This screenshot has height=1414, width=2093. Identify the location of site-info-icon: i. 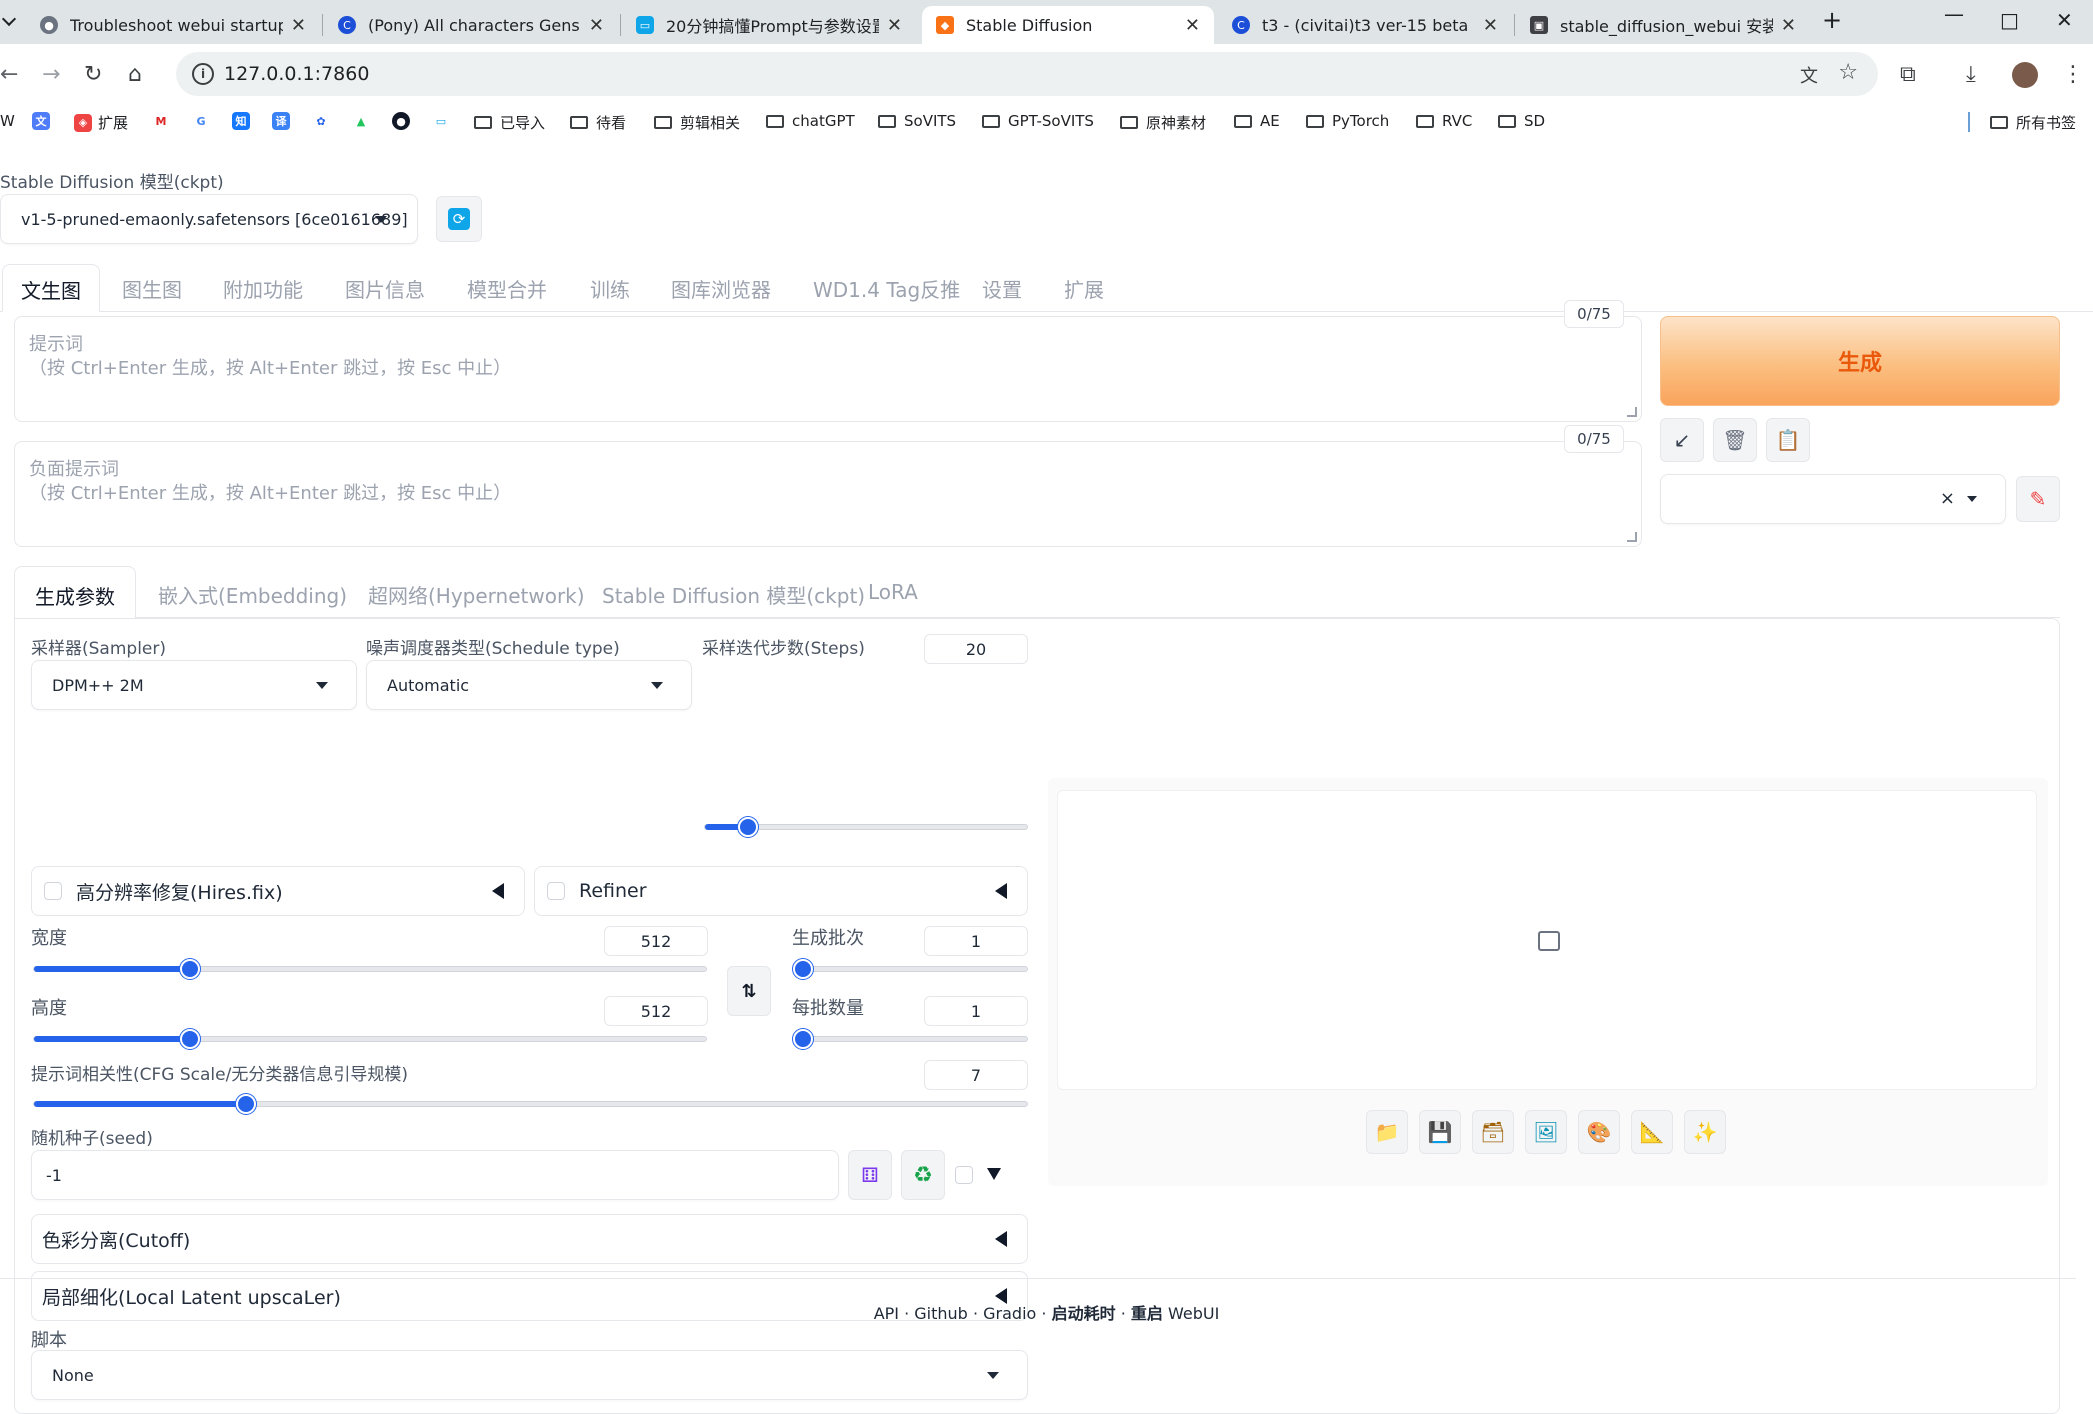
(203, 74).